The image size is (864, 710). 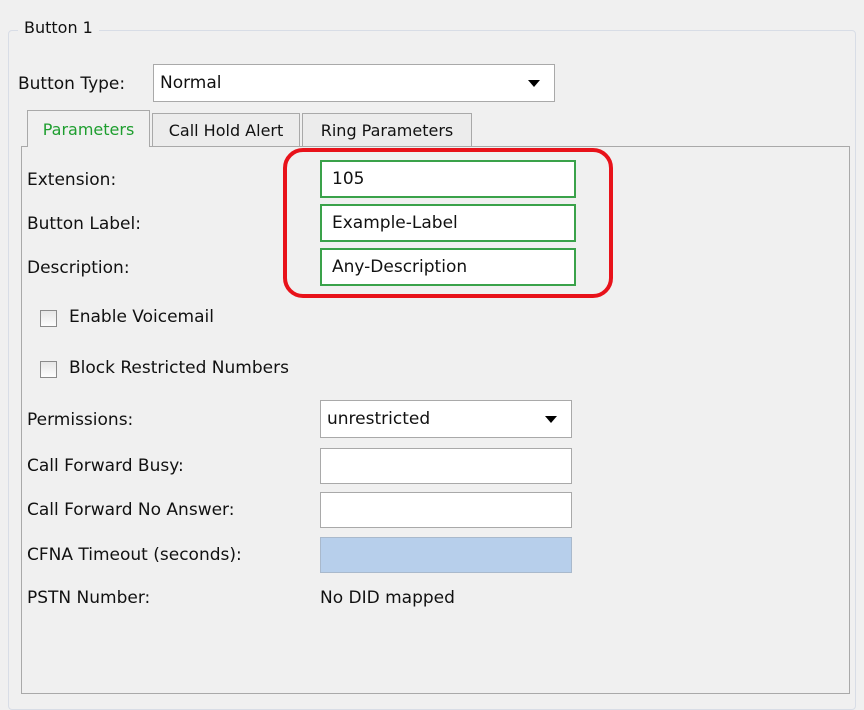 I want to click on call-forward-no-answer-label: Call Forward No Answer:, so click(x=131, y=510).